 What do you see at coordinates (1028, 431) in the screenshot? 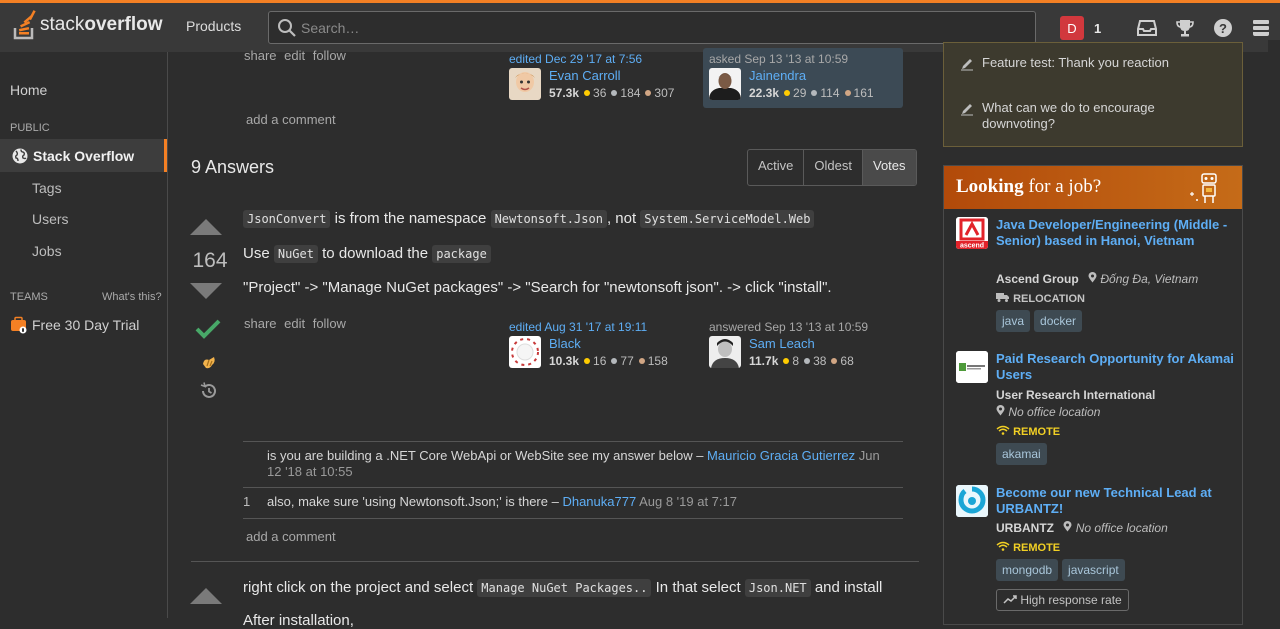
I see `remote-badge: REMOTE` at bounding box center [1028, 431].